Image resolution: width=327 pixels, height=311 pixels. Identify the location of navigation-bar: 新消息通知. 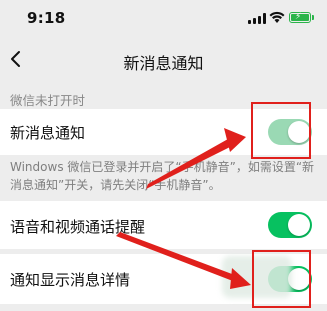
(163, 60).